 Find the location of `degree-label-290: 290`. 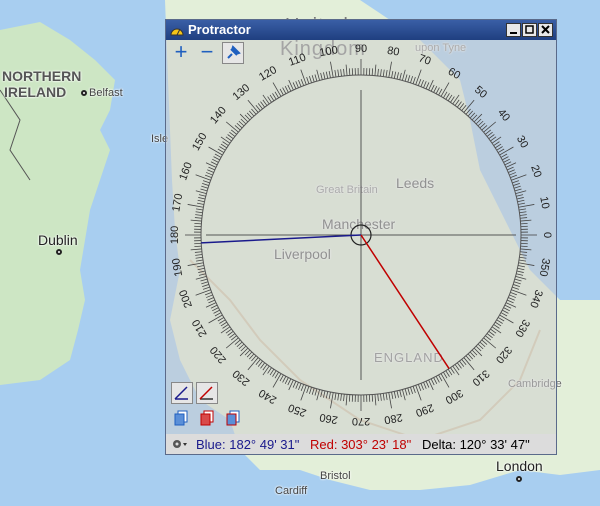

degree-label-290: 290 is located at coordinates (424, 410).